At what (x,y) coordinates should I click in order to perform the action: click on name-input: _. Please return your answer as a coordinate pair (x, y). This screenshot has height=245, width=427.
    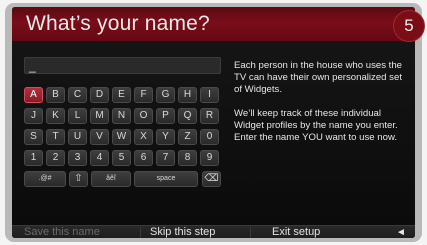
    Looking at the image, I should click on (122, 65).